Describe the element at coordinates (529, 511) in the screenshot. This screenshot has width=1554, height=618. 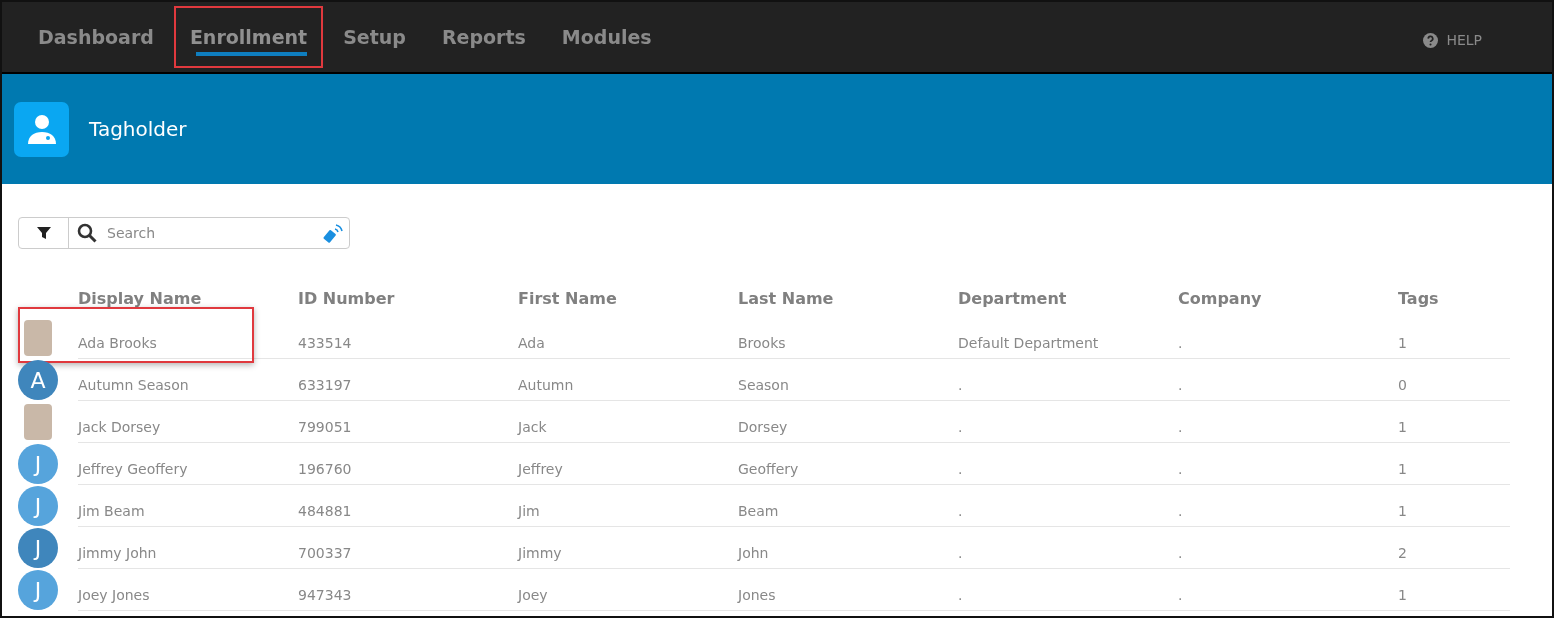
I see `table-cell-text: Jim` at that location.